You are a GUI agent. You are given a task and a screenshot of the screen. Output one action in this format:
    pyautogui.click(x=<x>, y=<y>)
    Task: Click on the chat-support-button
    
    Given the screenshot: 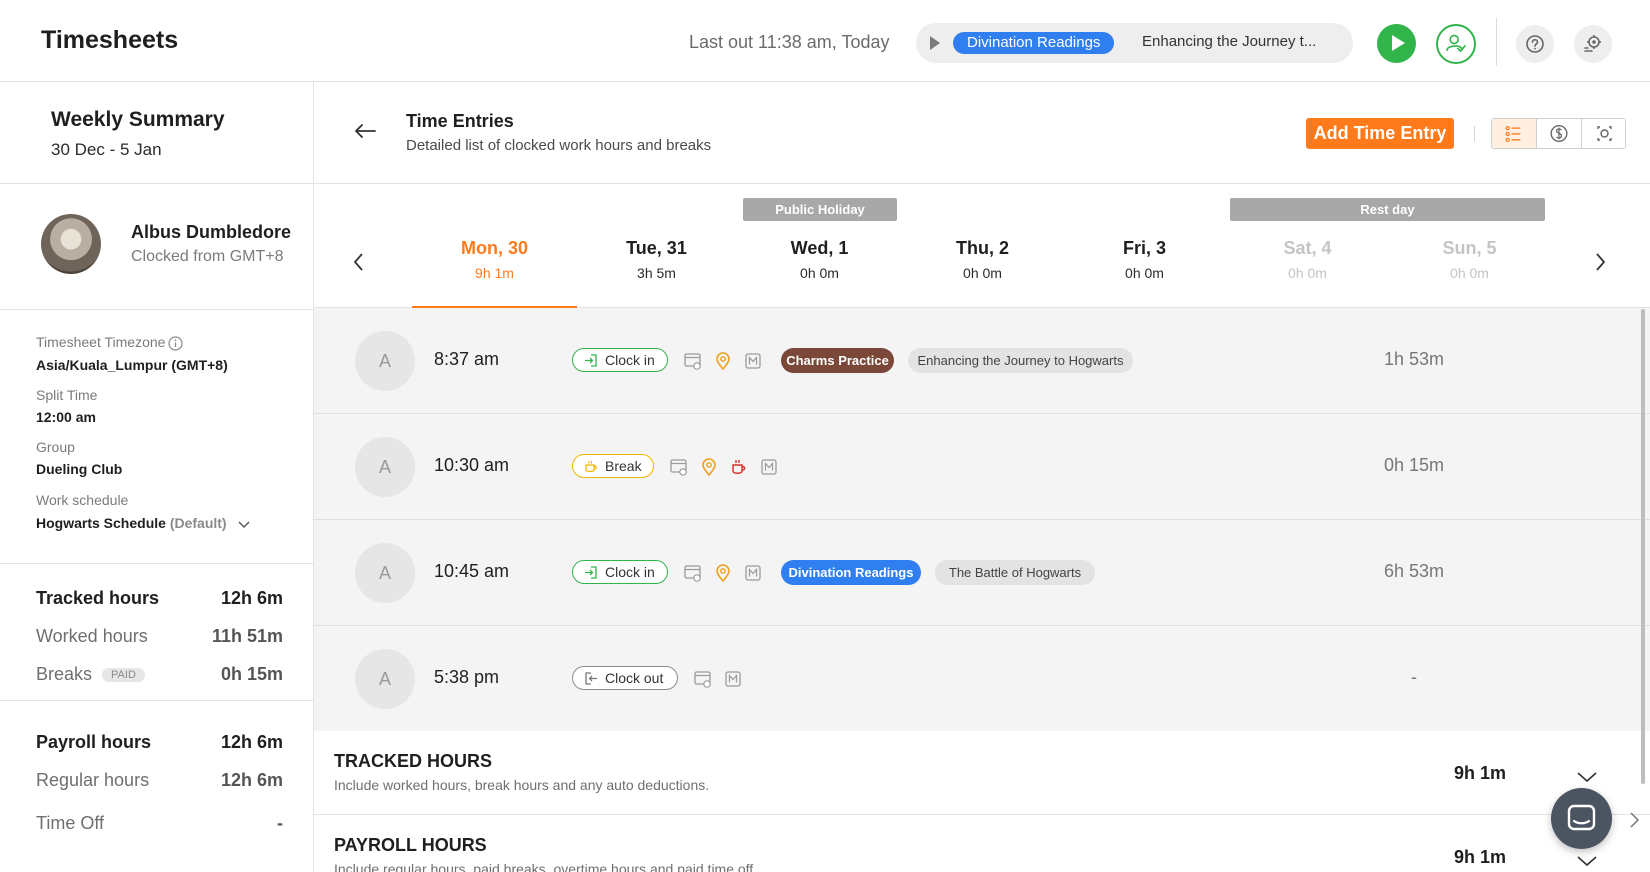 What is the action you would take?
    pyautogui.click(x=1581, y=818)
    